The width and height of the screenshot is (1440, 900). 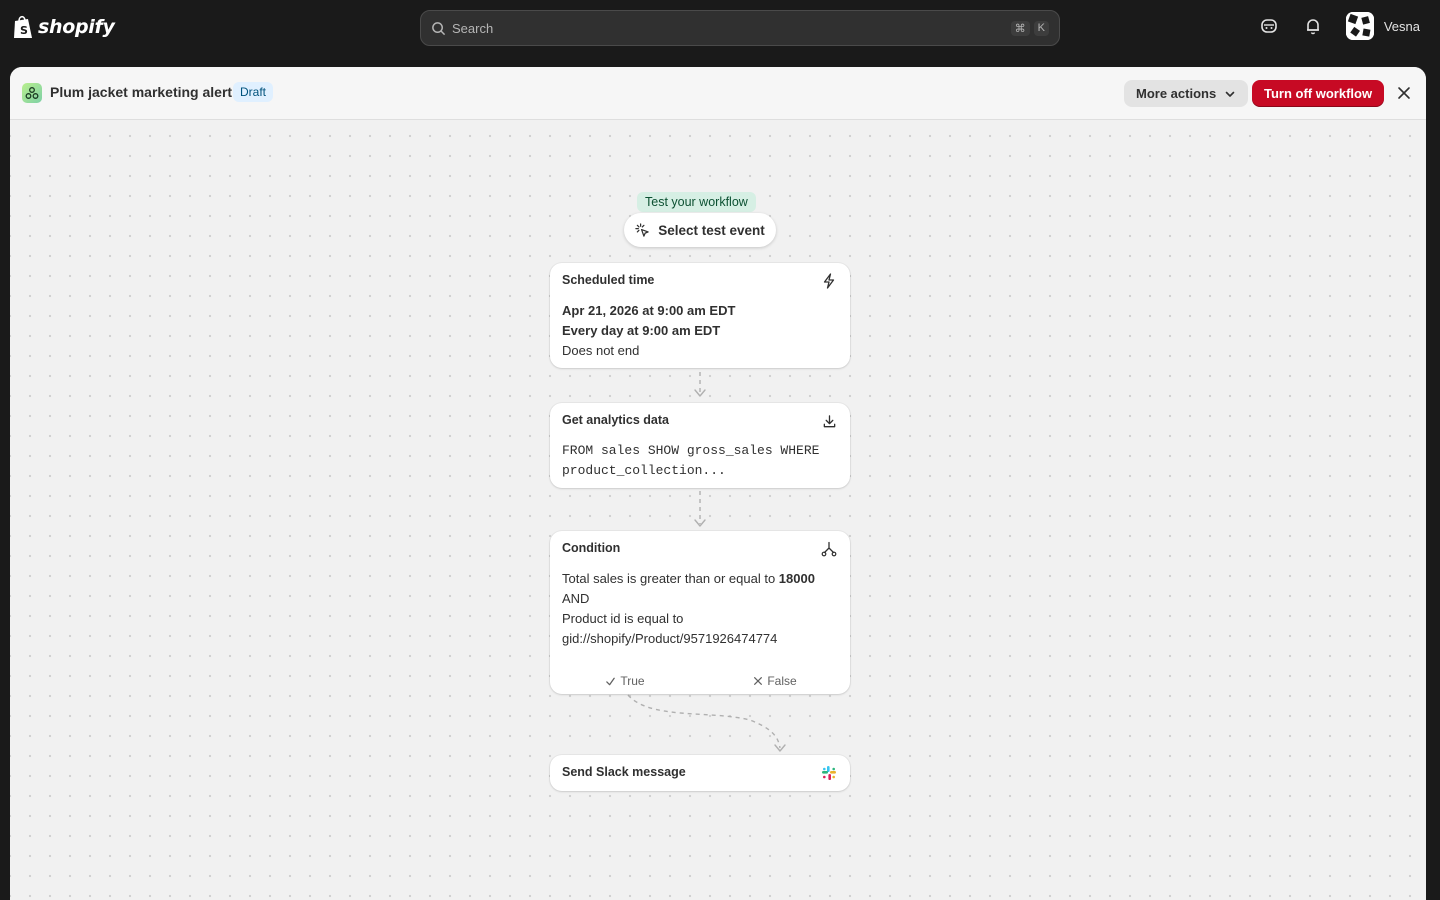 I want to click on sparkle-cursor-icon, so click(x=642, y=229).